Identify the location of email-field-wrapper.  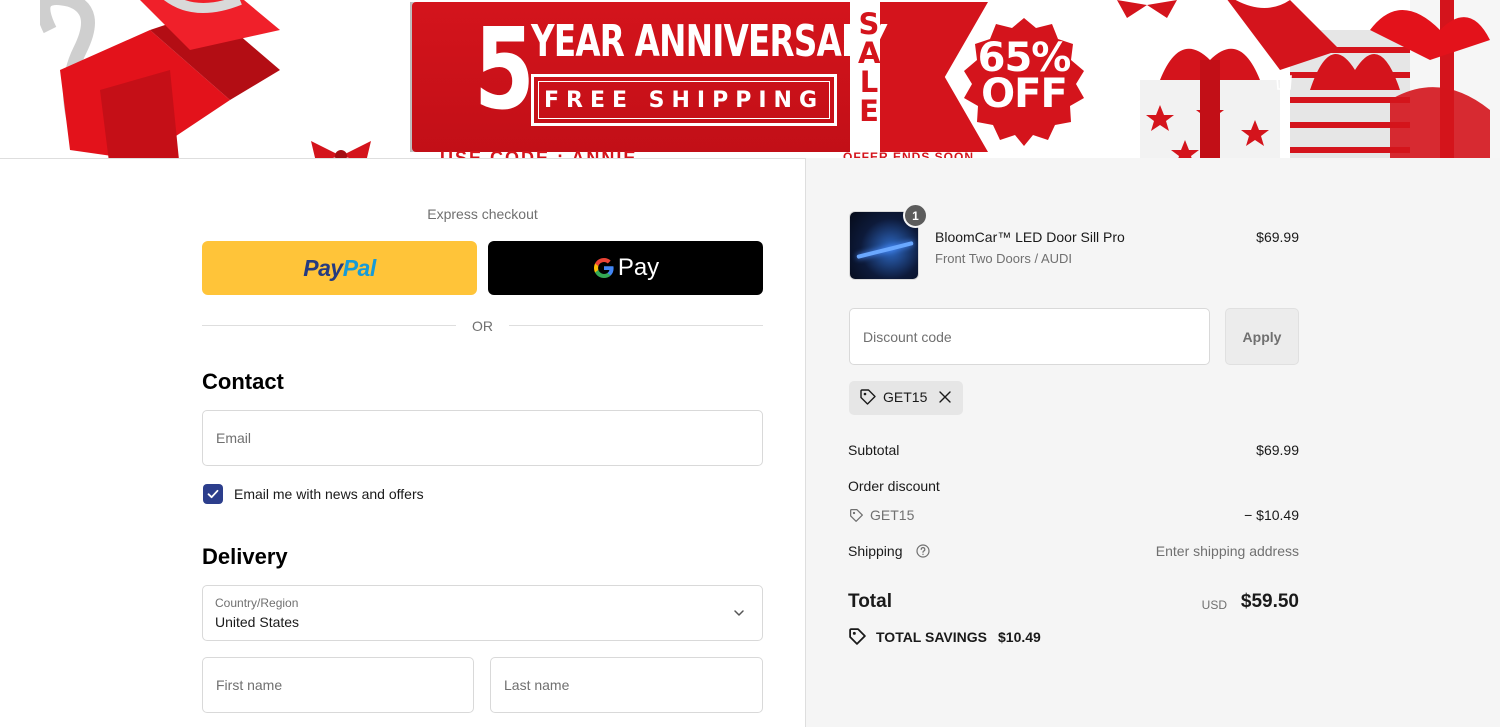
(482, 438).